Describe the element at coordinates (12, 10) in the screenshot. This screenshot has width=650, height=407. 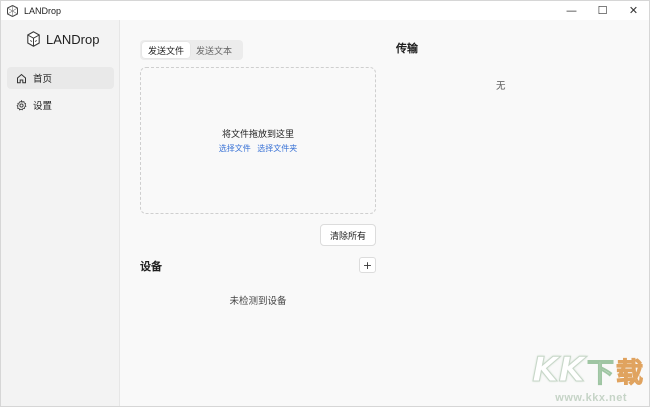
I see `app-logo-icon` at that location.